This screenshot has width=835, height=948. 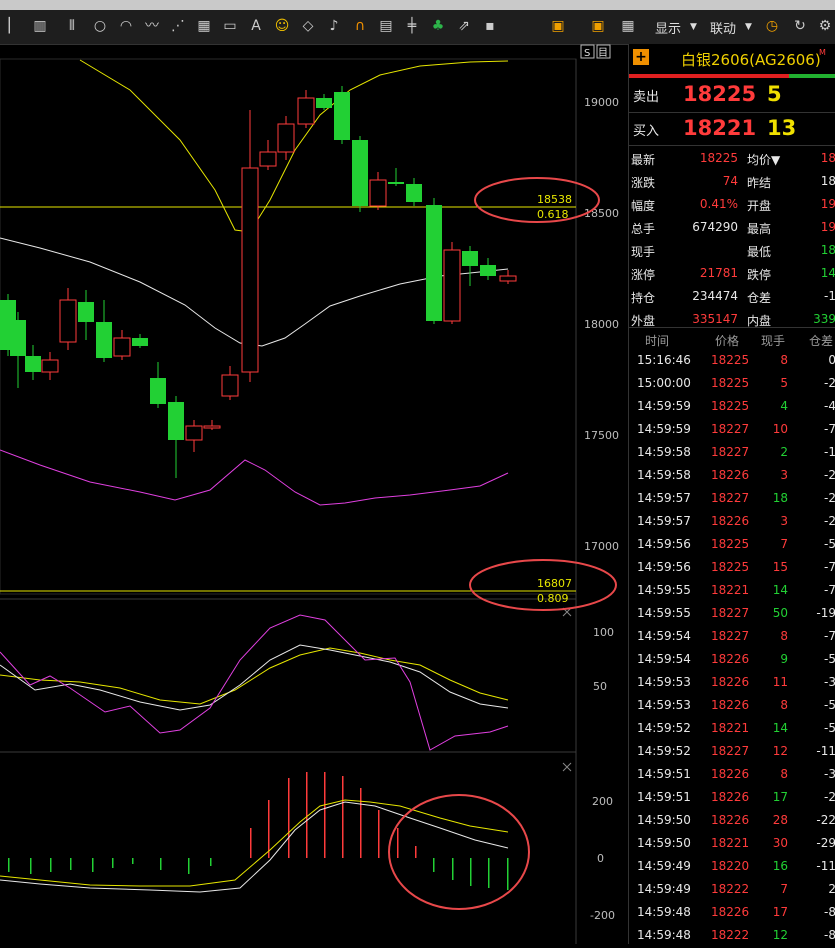 What do you see at coordinates (732, 660) in the screenshot?
I see `tick-row: 14:59:54 18226 9 -5` at bounding box center [732, 660].